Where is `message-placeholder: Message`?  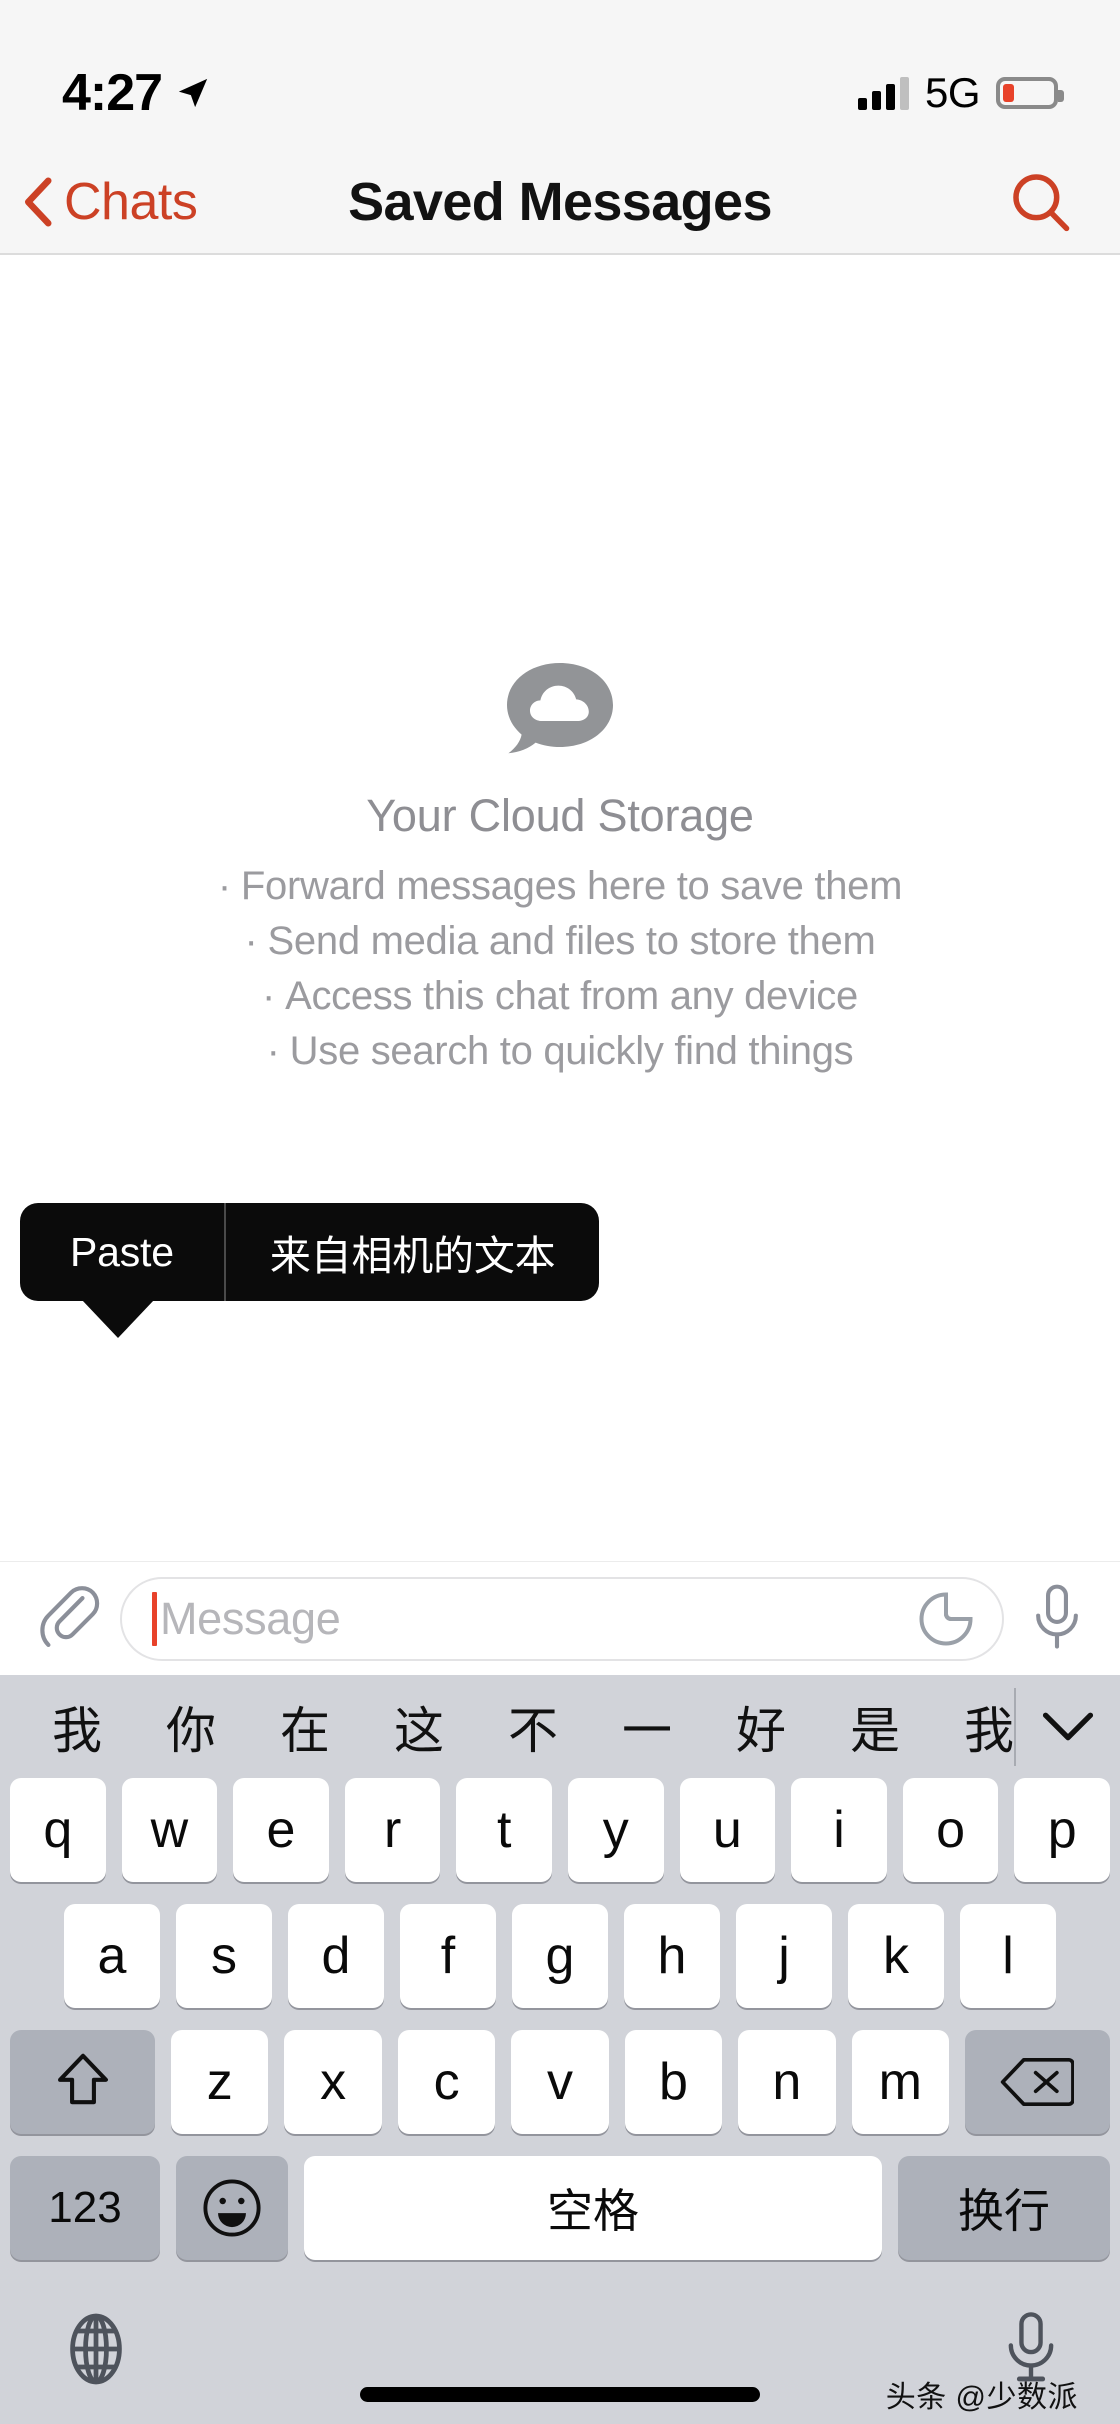
message-placeholder: Message is located at coordinates (250, 1618).